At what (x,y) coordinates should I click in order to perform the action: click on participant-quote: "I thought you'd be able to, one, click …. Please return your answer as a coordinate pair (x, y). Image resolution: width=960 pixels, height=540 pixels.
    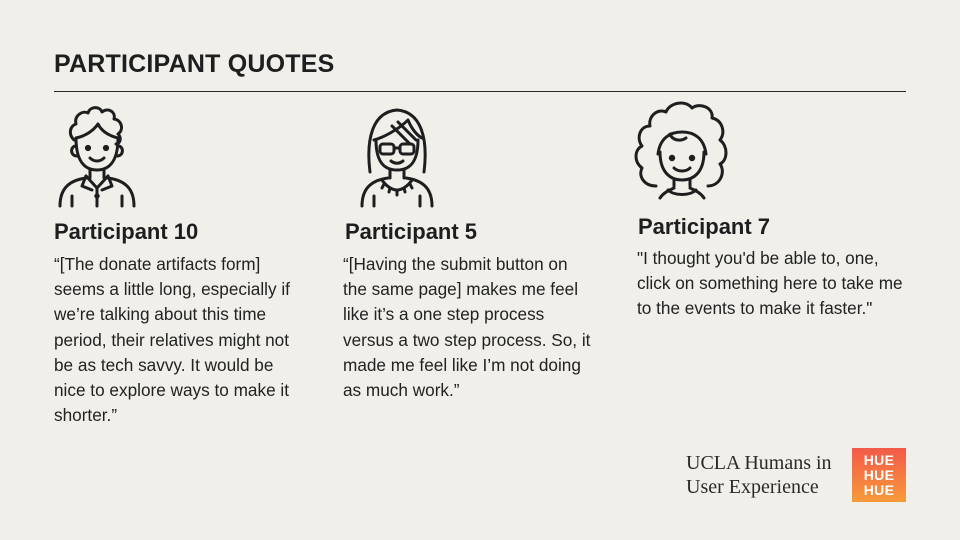
    Looking at the image, I should click on (770, 283).